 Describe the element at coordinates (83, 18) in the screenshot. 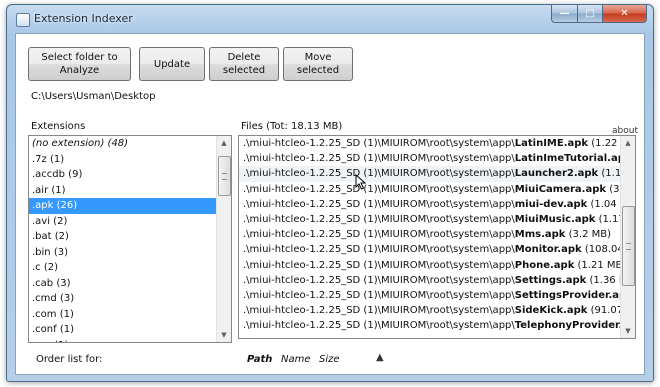

I see `window-title: Extension Indexer` at that location.